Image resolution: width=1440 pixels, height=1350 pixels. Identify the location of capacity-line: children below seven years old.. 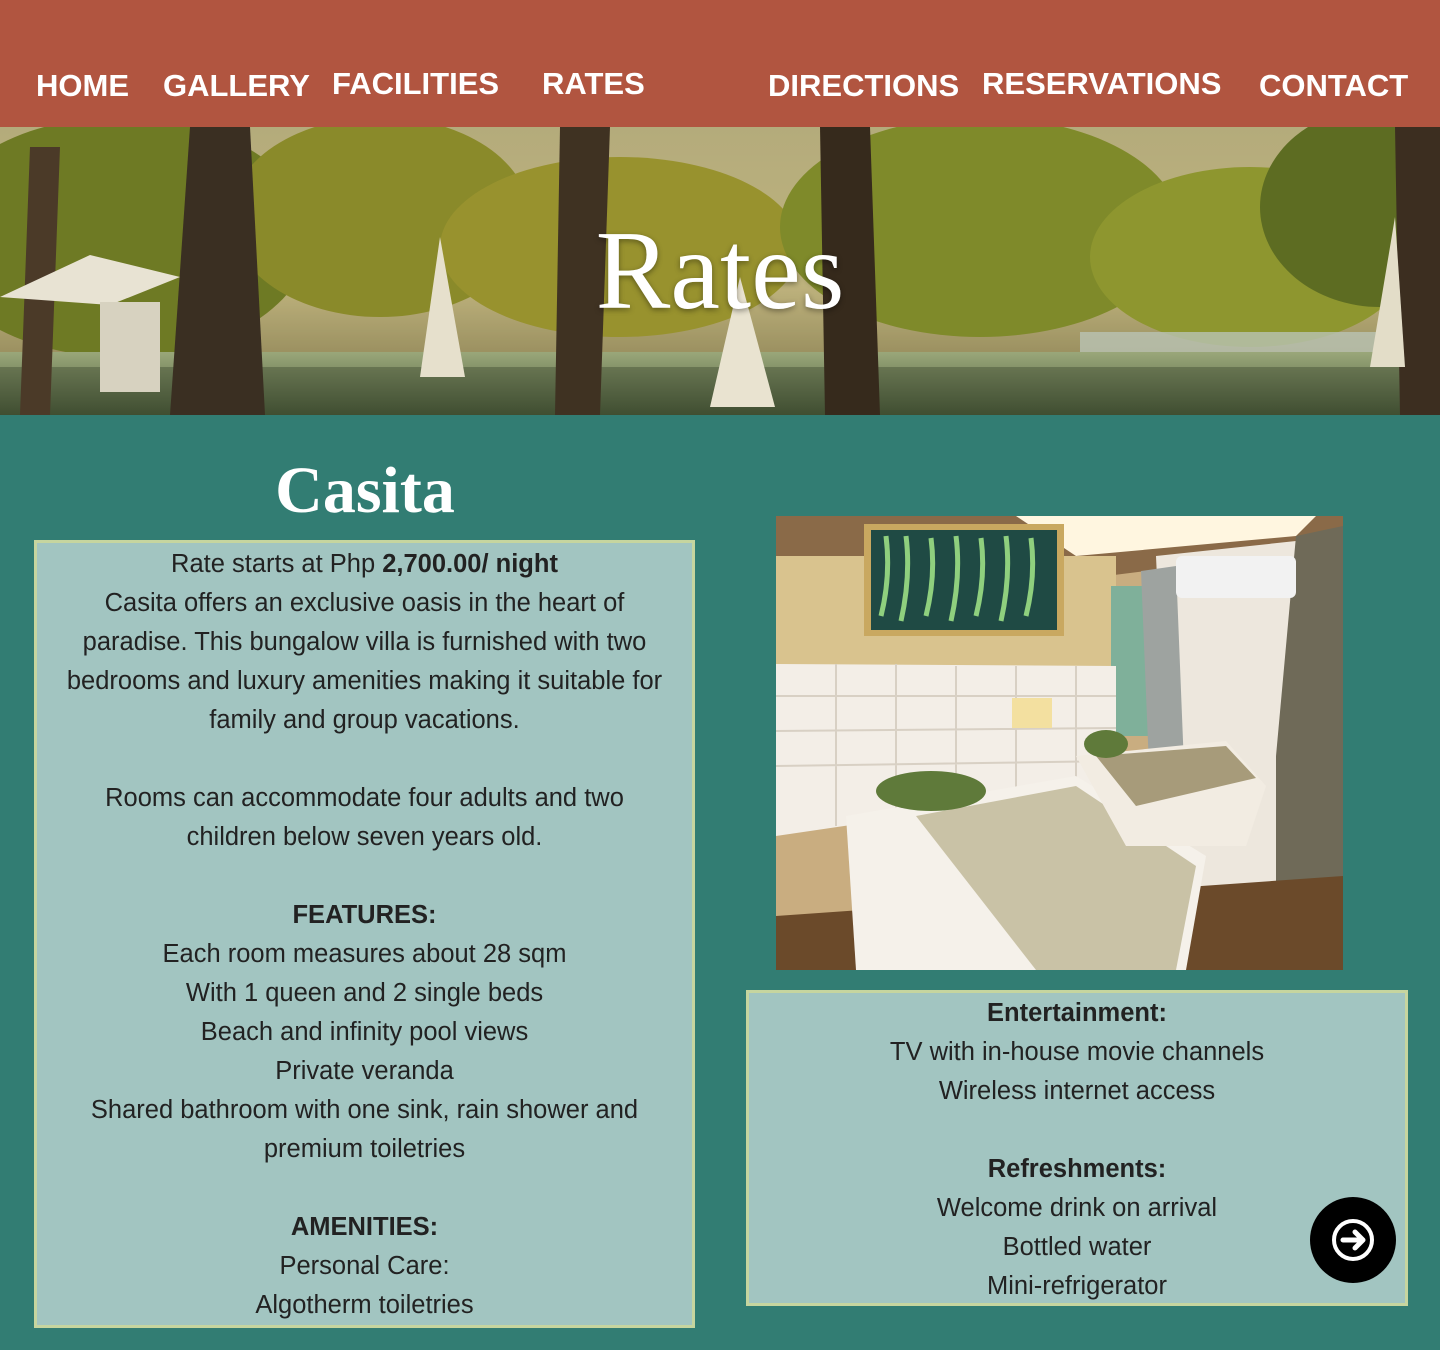
(364, 837).